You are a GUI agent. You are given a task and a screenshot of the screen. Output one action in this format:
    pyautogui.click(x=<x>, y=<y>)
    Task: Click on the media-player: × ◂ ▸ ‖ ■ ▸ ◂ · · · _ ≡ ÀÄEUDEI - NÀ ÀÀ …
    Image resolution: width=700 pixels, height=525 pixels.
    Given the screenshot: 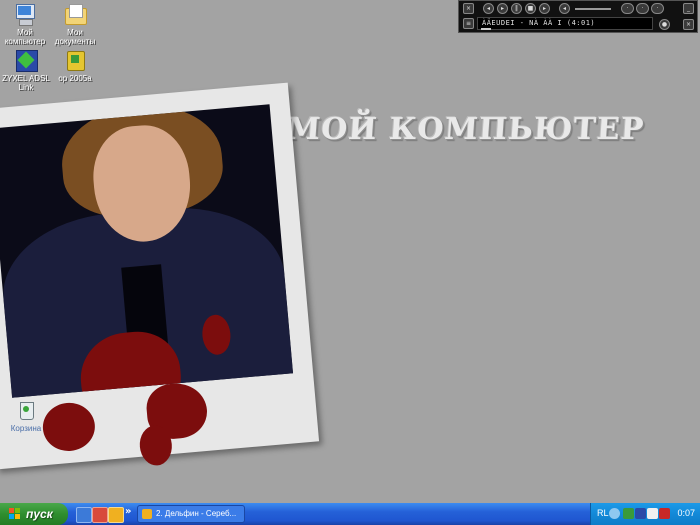 What is the action you would take?
    pyautogui.click(x=578, y=16)
    